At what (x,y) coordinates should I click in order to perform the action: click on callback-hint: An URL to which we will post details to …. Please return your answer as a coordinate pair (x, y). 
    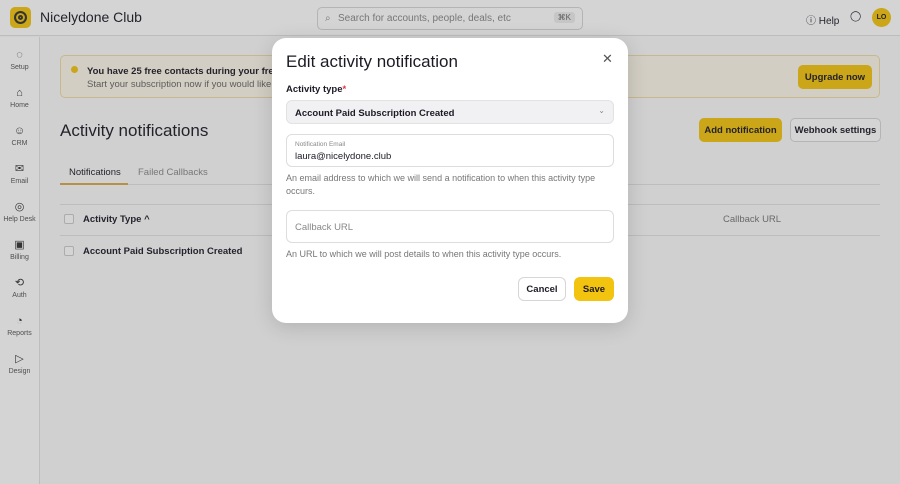
    Looking at the image, I should click on (424, 254).